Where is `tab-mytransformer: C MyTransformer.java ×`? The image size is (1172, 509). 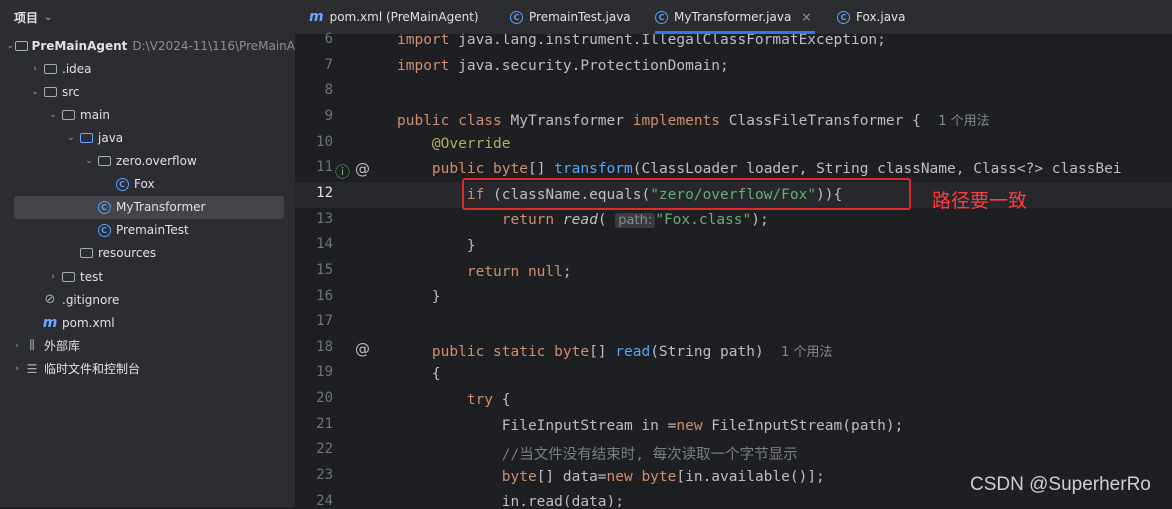 tab-mytransformer: C MyTransformer.java × is located at coordinates (735, 17).